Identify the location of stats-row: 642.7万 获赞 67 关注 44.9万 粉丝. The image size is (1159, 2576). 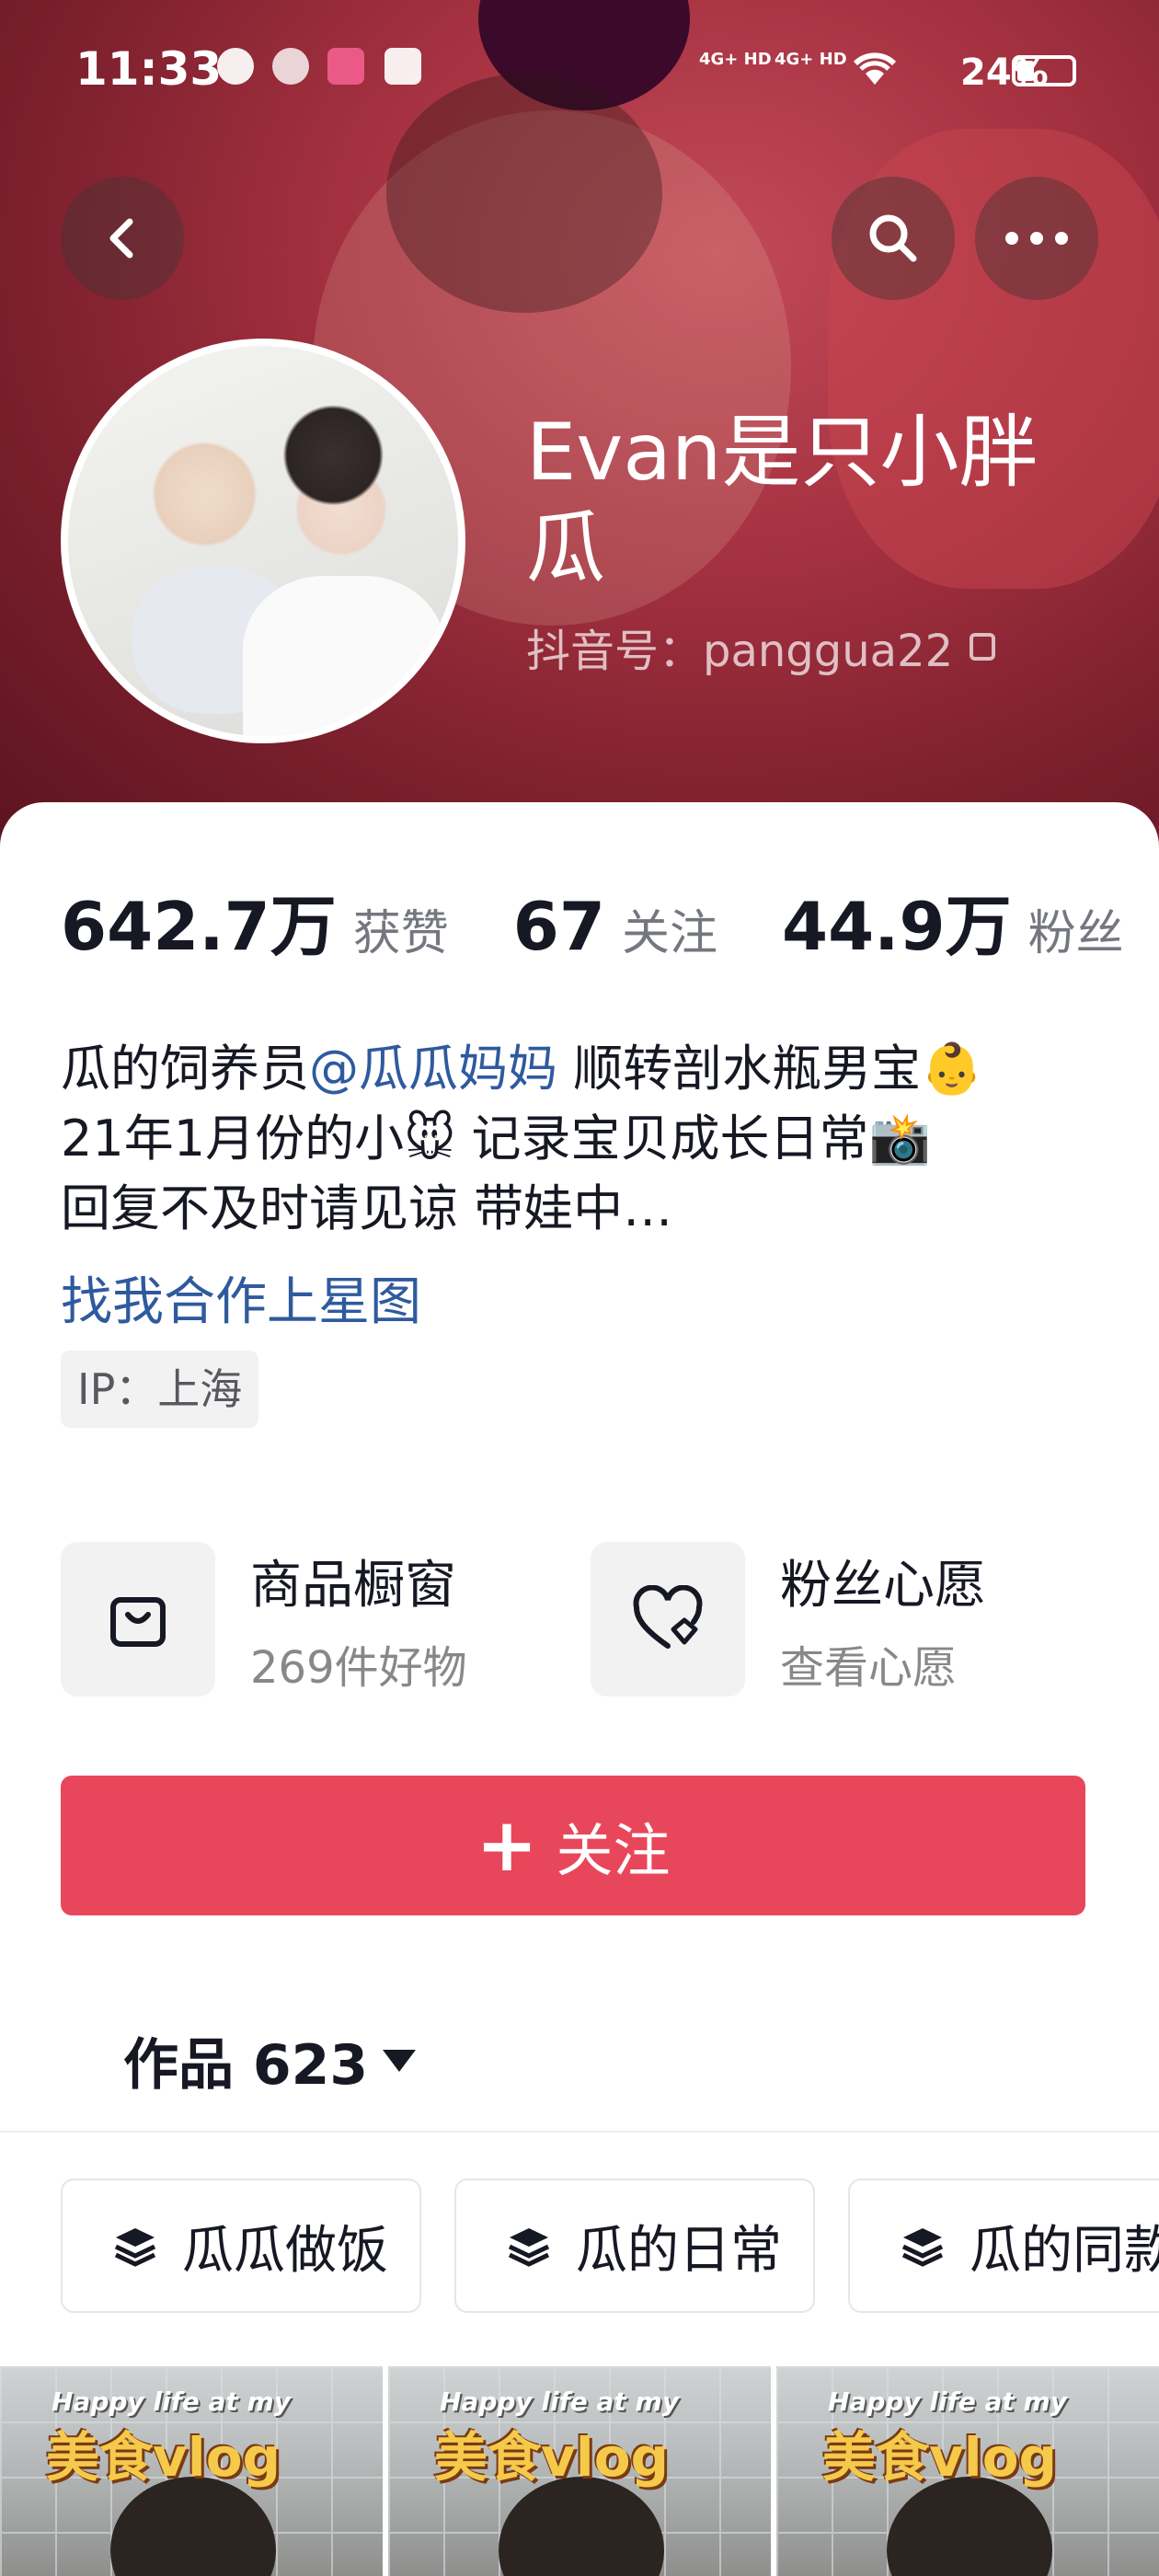
(592, 920).